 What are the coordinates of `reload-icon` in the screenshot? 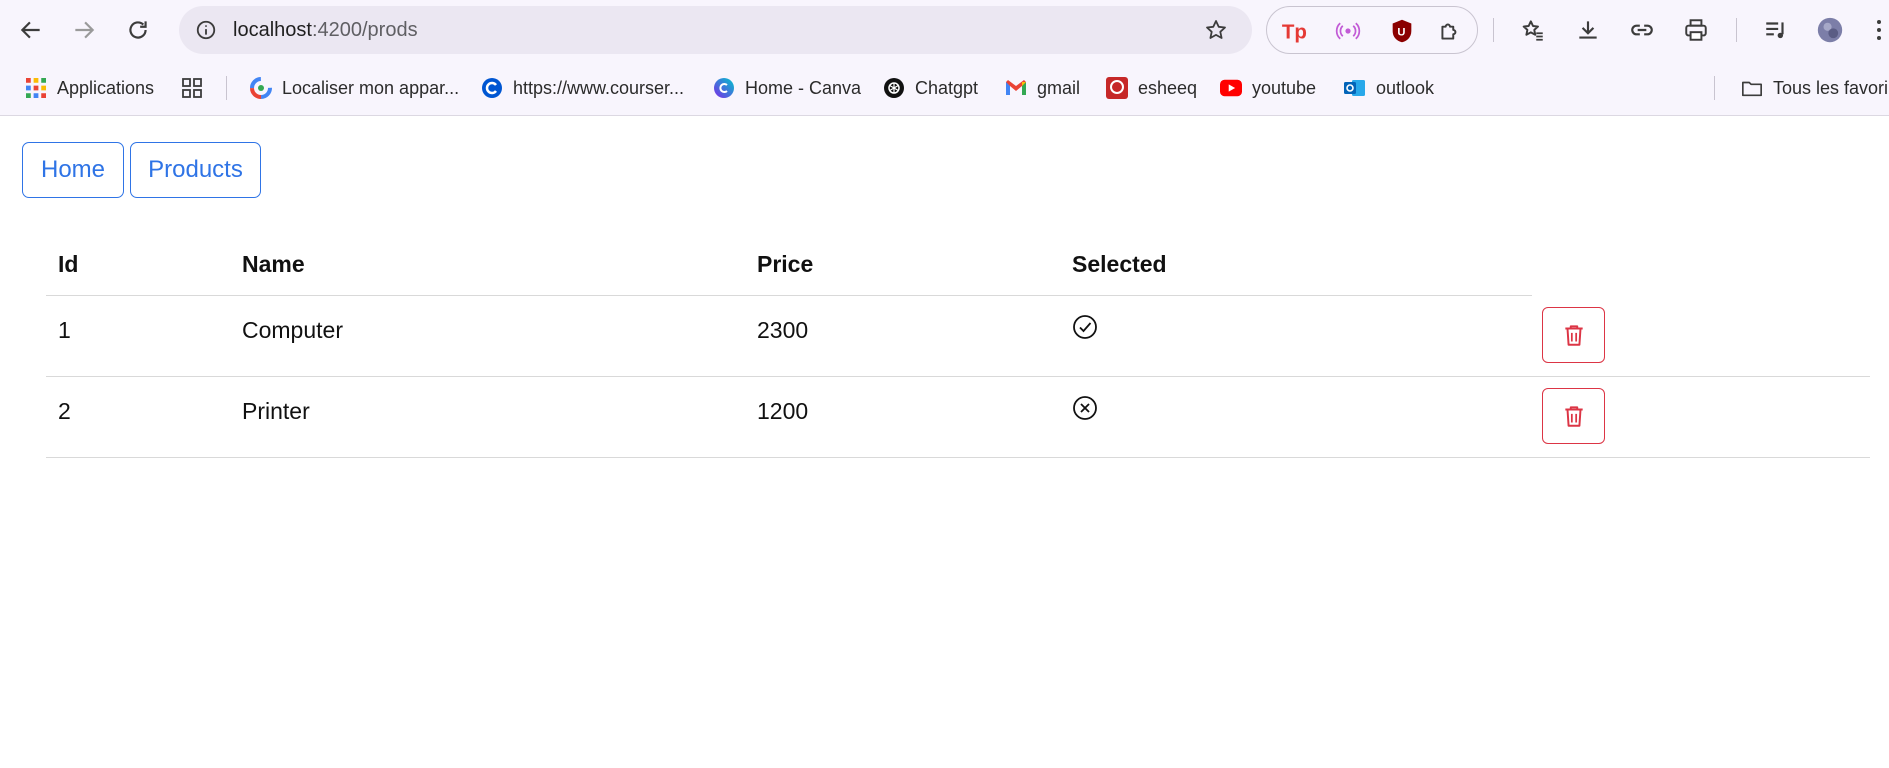 It's located at (138, 30).